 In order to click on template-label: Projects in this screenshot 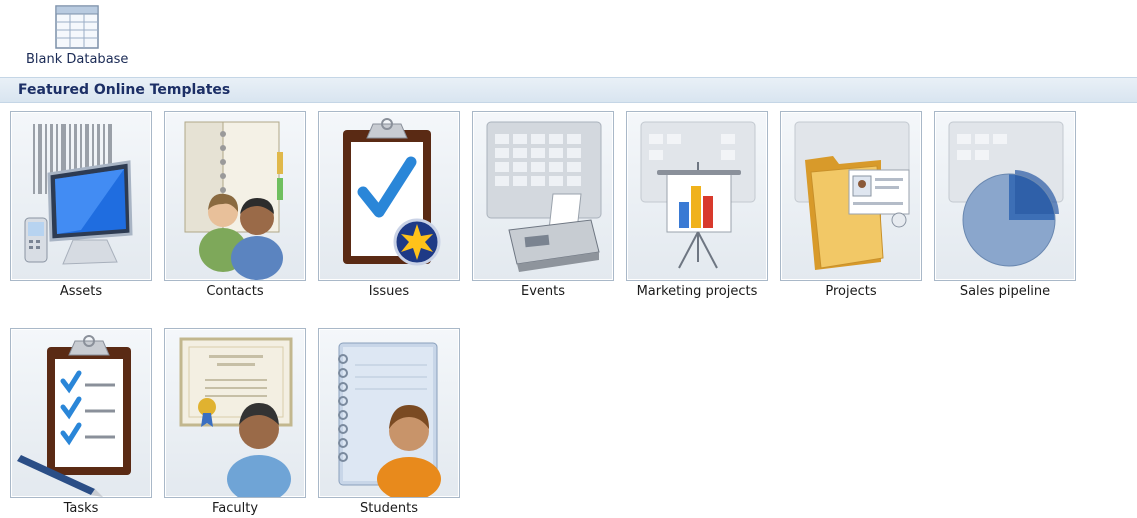, I will do `click(851, 291)`.